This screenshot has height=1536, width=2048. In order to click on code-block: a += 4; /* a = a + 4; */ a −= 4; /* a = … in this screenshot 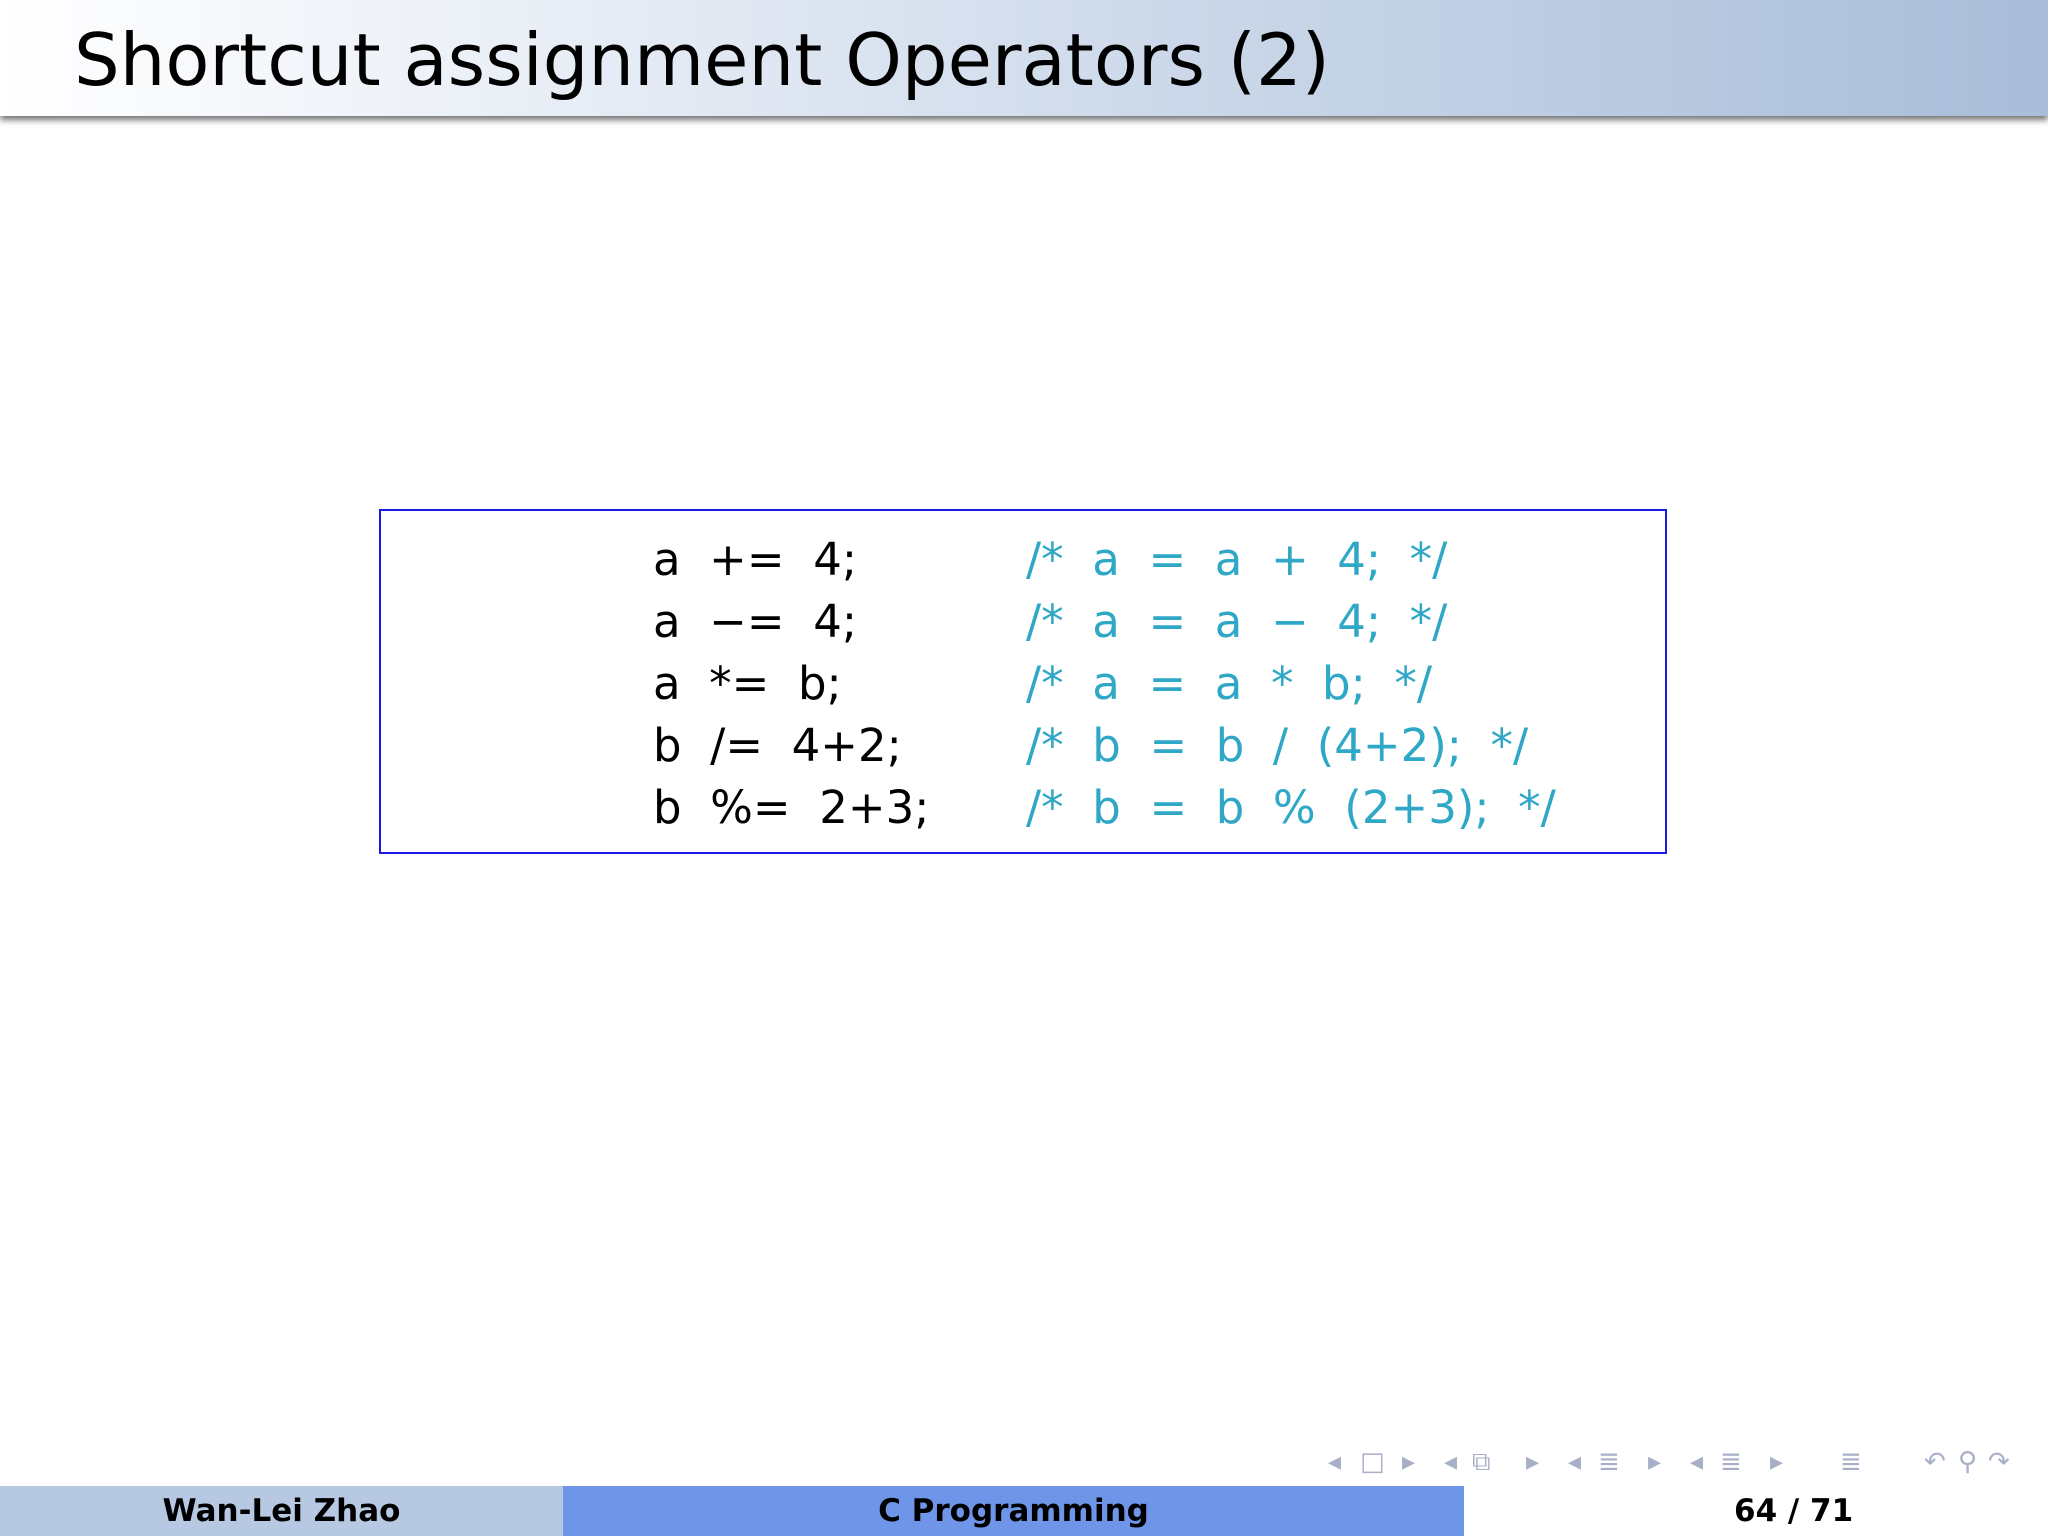, I will do `click(1023, 681)`.